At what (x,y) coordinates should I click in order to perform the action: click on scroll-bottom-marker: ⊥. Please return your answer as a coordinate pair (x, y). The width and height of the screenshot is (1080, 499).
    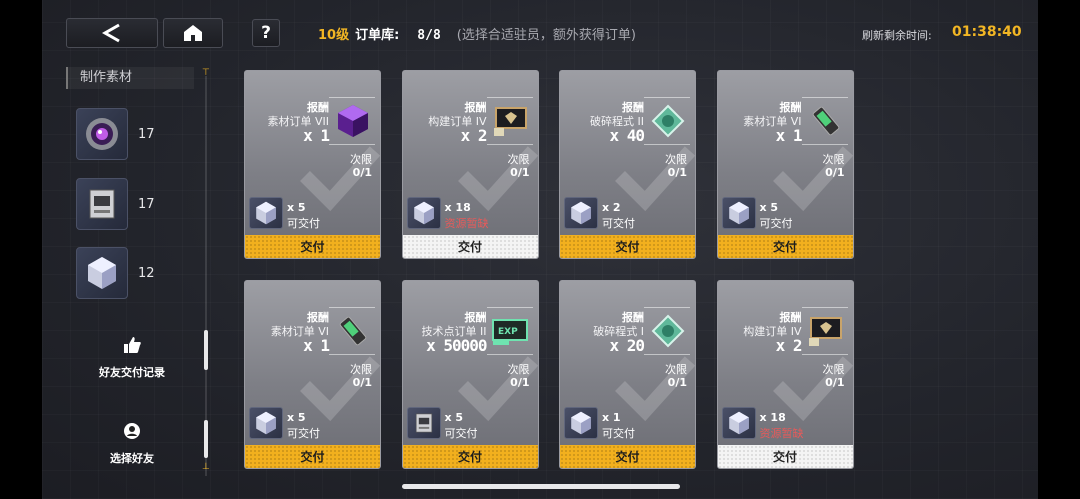
    Looking at the image, I should click on (206, 467).